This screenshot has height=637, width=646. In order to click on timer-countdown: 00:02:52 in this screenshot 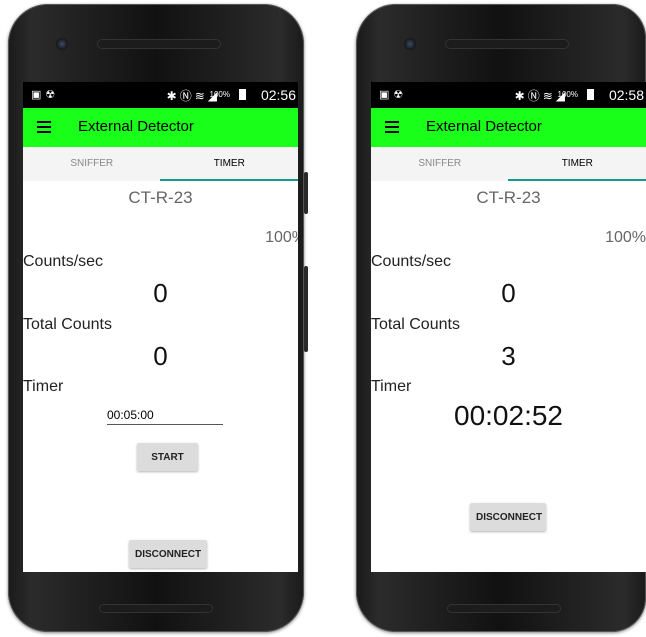, I will do `click(508, 415)`.